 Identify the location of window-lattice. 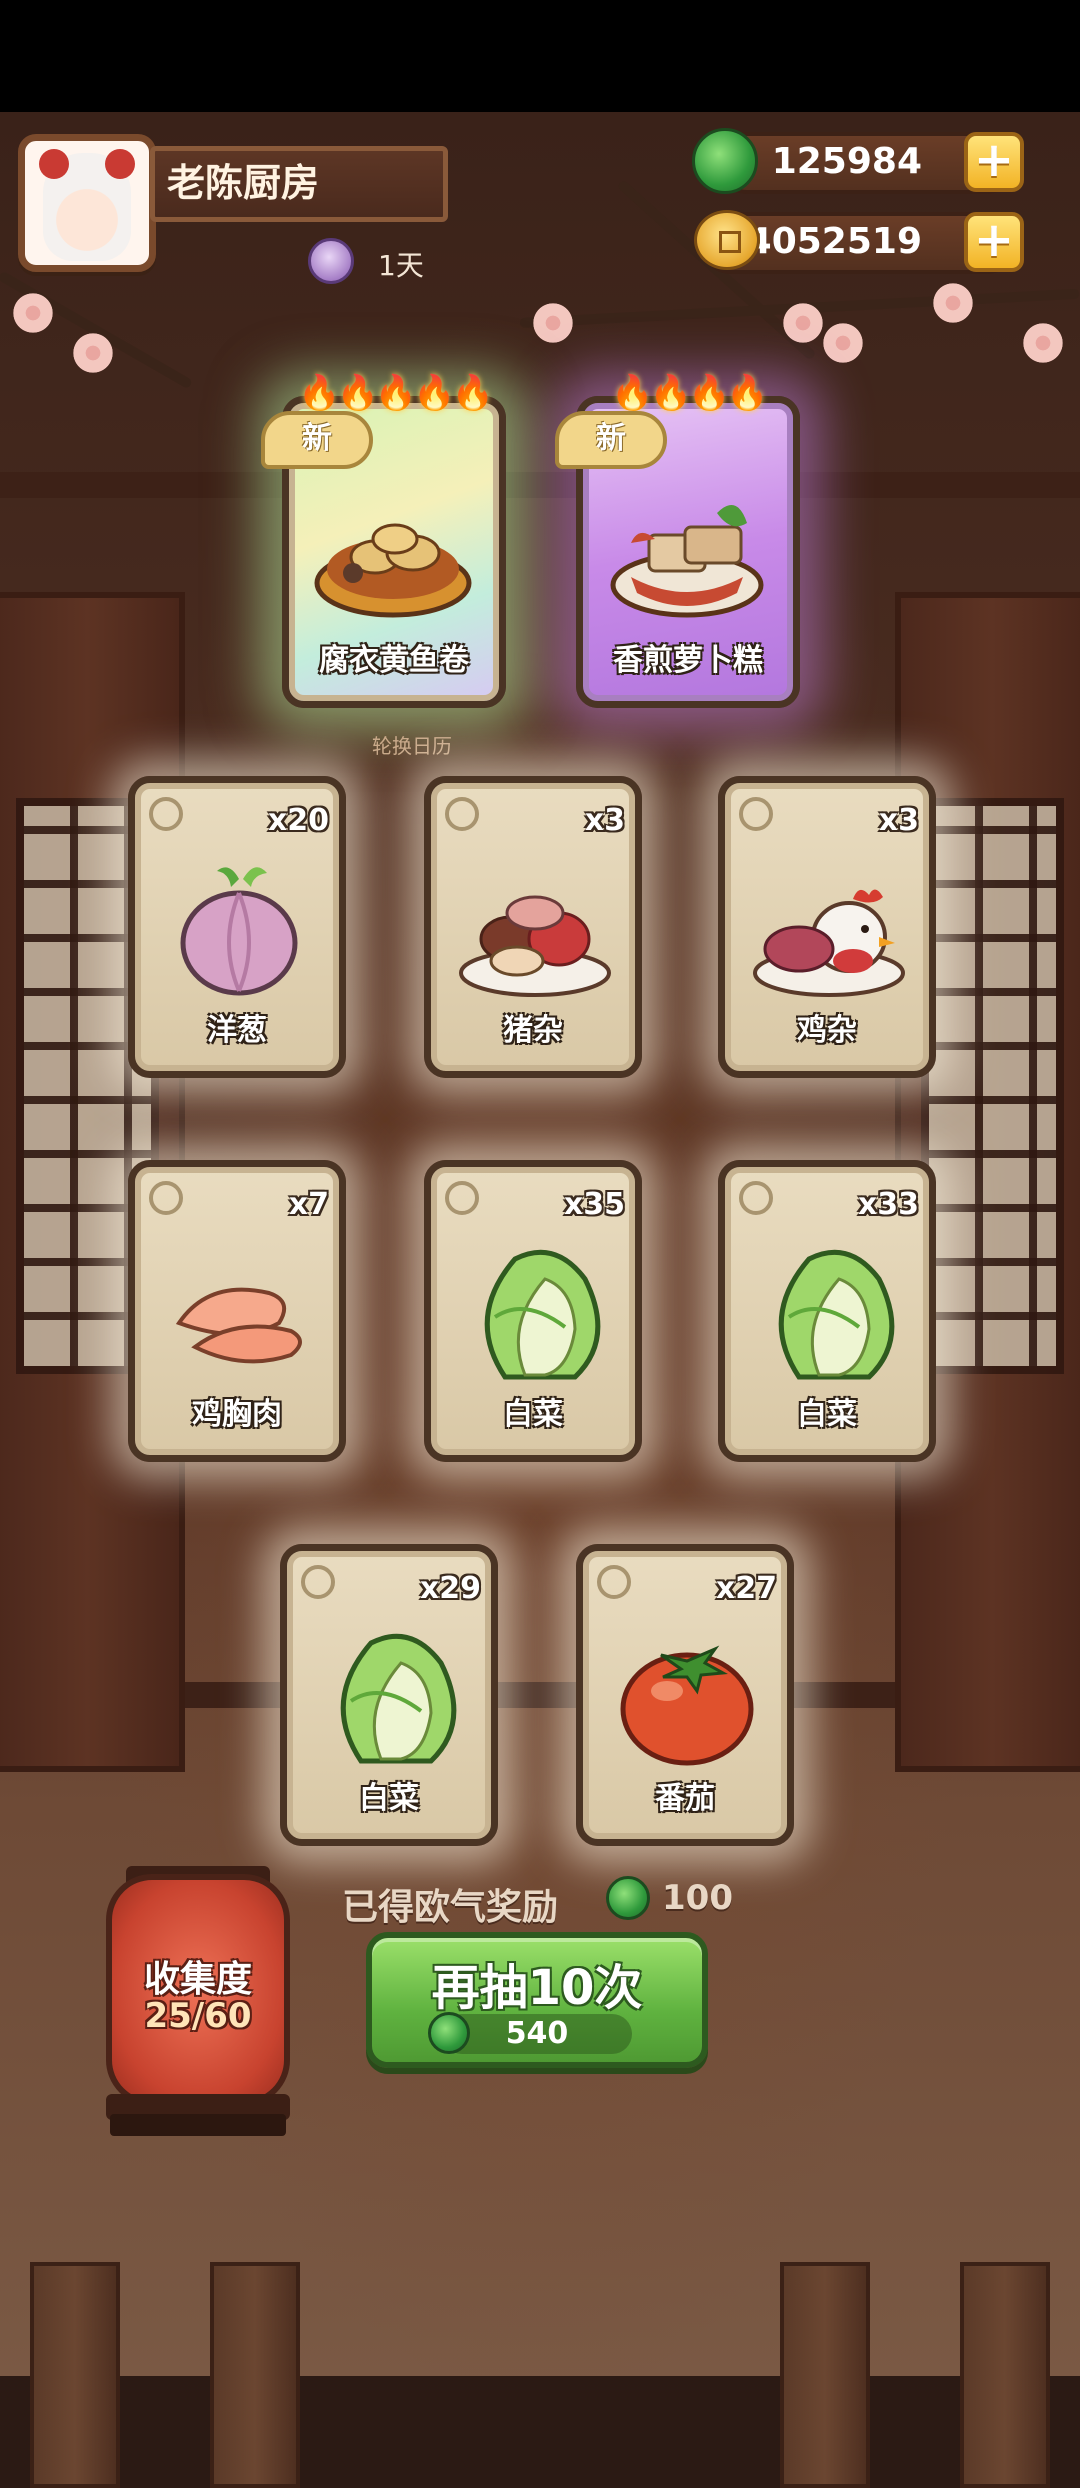
(992, 1086).